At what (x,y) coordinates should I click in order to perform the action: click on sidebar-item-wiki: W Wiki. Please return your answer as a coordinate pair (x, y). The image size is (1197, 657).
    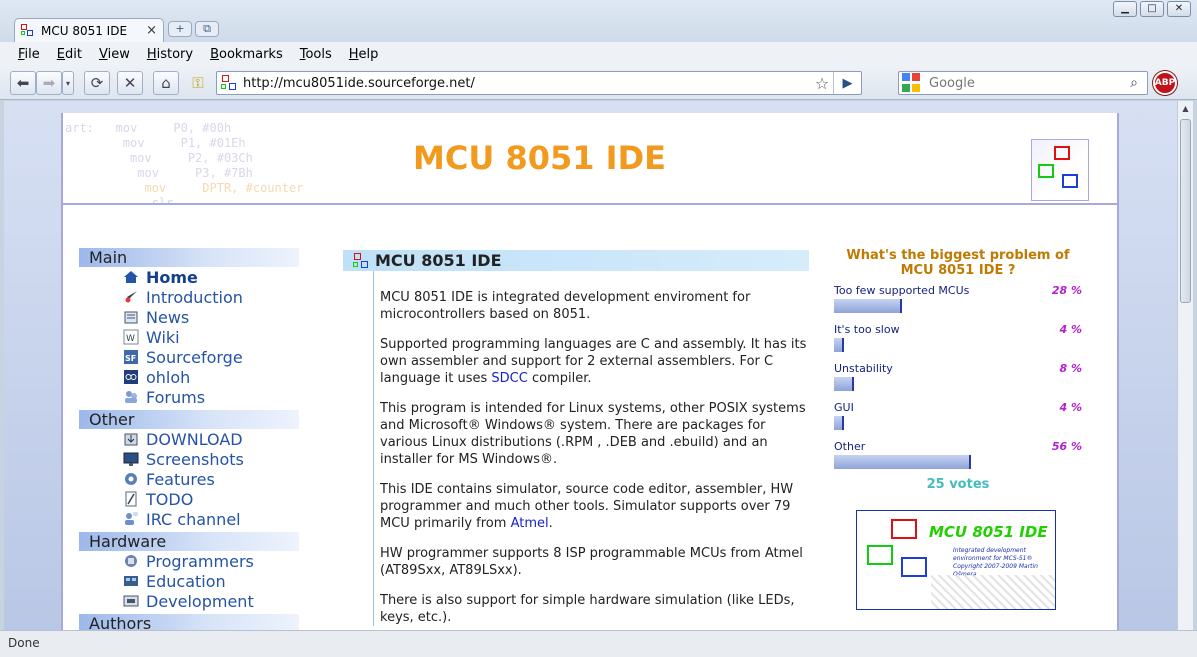
    Looking at the image, I should click on (189, 337).